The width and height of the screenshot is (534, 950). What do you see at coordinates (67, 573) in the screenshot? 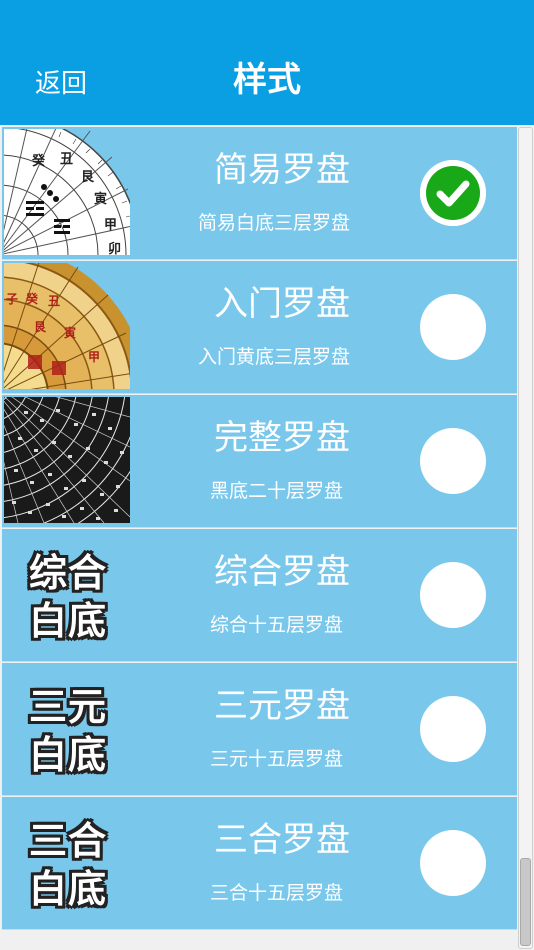
I see `thumb-line-1: 综合` at bounding box center [67, 573].